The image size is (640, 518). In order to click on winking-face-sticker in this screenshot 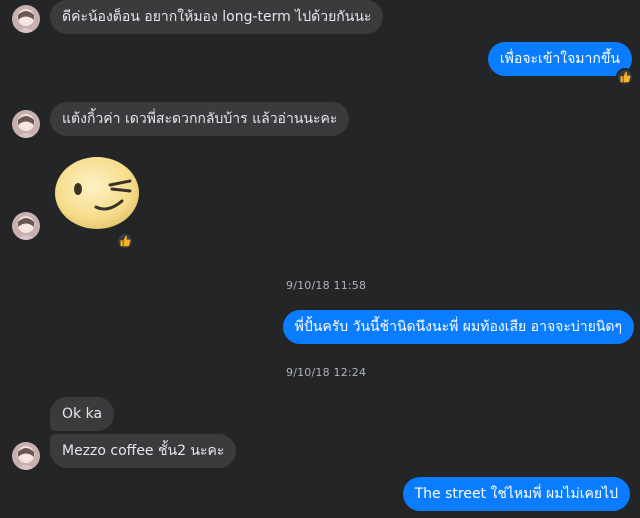, I will do `click(97, 195)`.